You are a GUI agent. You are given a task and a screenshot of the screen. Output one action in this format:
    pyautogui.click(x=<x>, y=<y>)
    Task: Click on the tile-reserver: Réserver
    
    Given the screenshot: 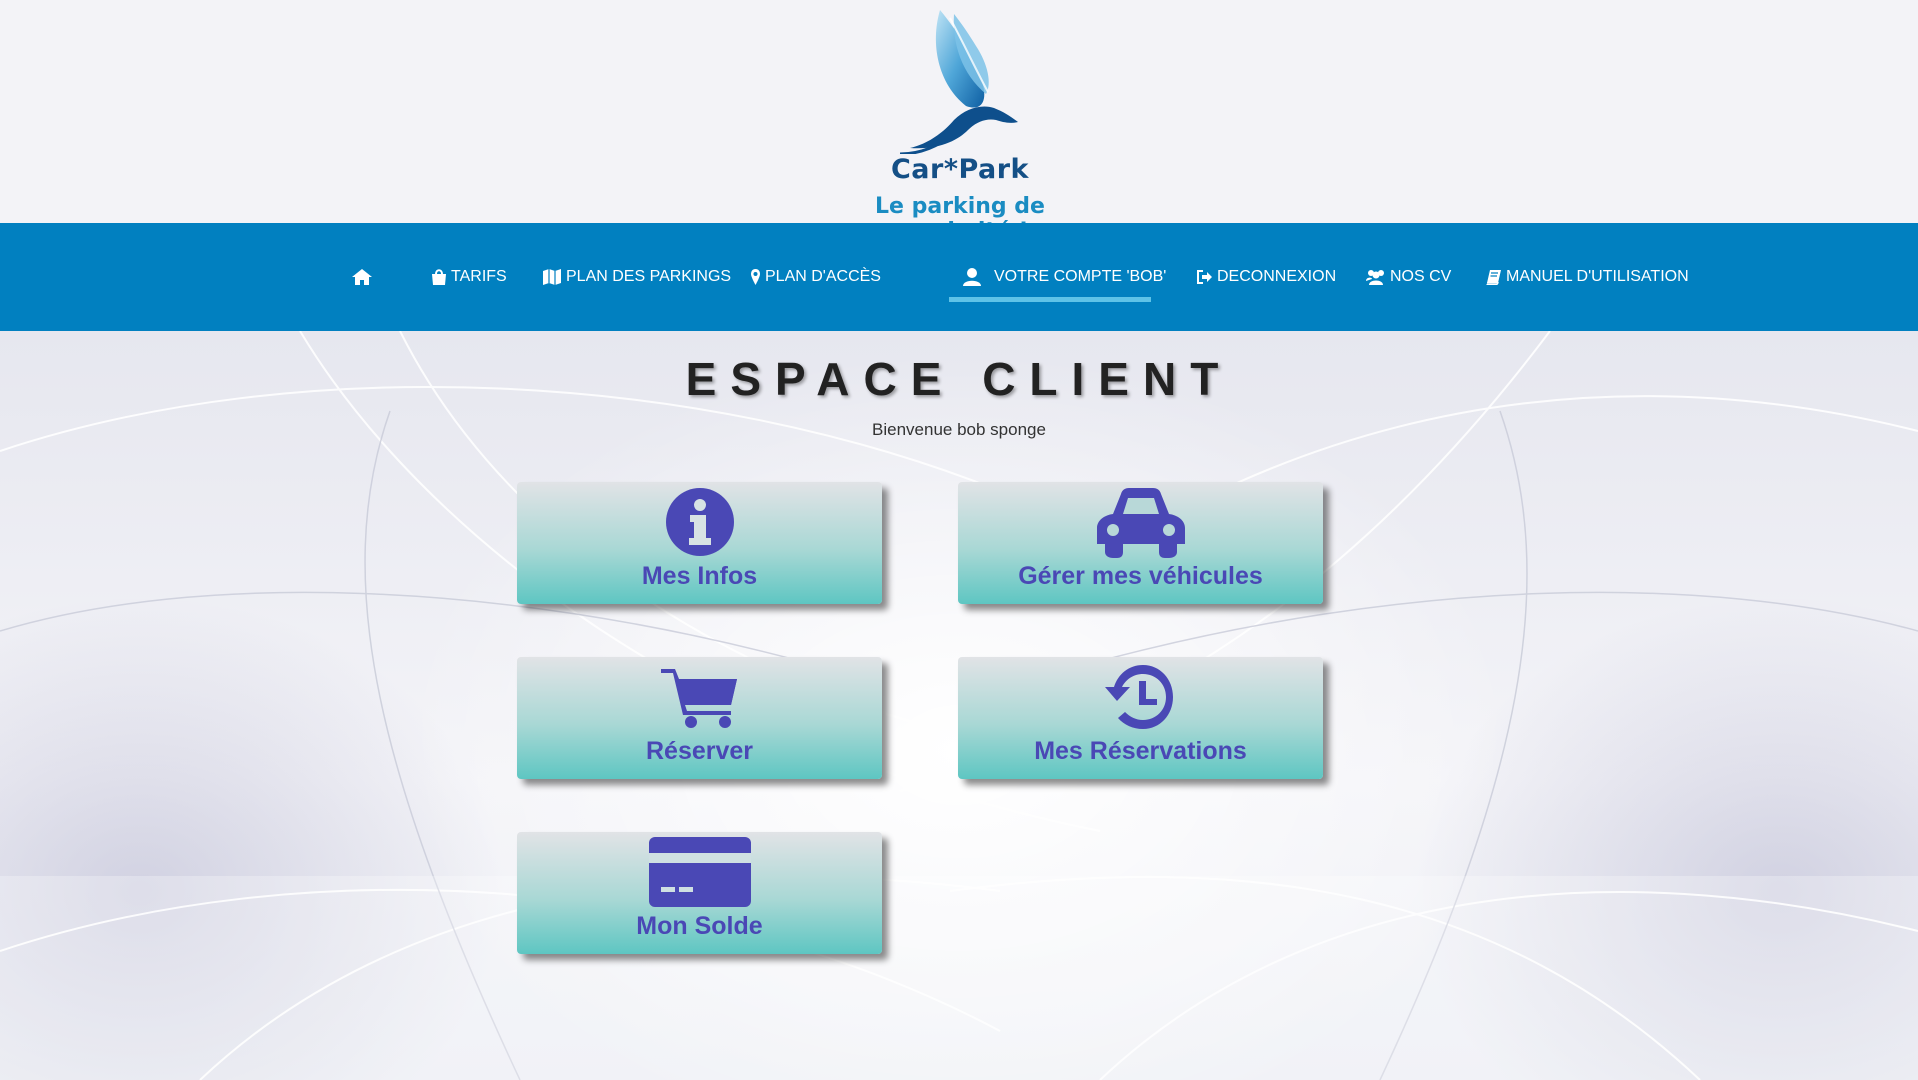 What is the action you would take?
    pyautogui.click(x=699, y=718)
    